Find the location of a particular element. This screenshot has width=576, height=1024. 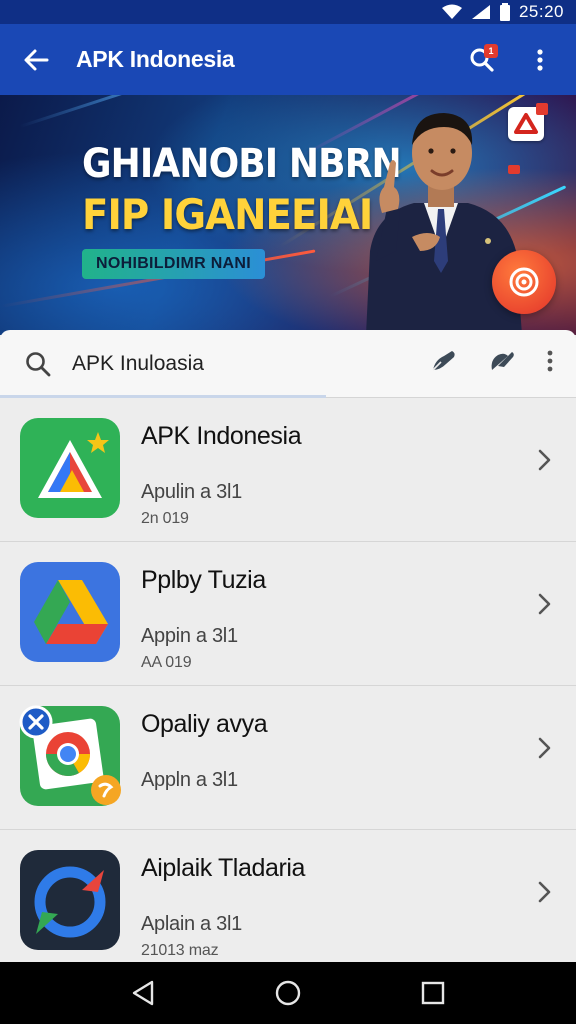

app-title: Pplby Tuzia is located at coordinates (203, 580).